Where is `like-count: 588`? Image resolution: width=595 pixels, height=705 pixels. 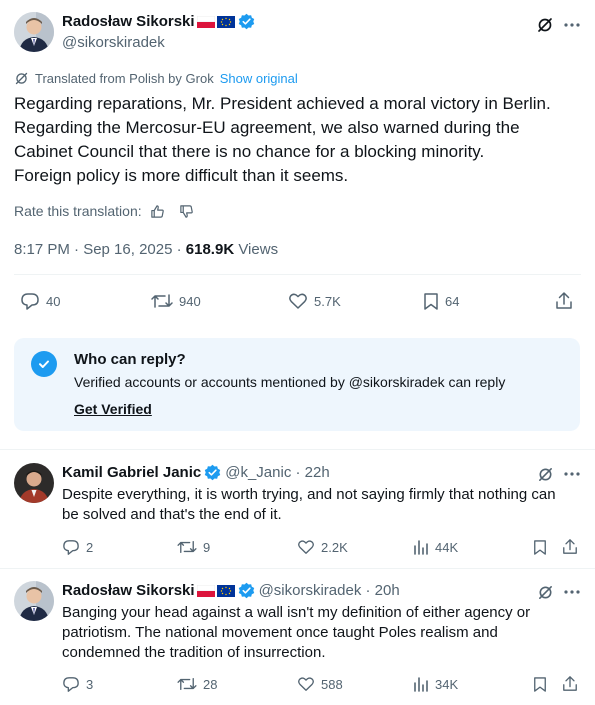
like-count: 588 is located at coordinates (332, 684).